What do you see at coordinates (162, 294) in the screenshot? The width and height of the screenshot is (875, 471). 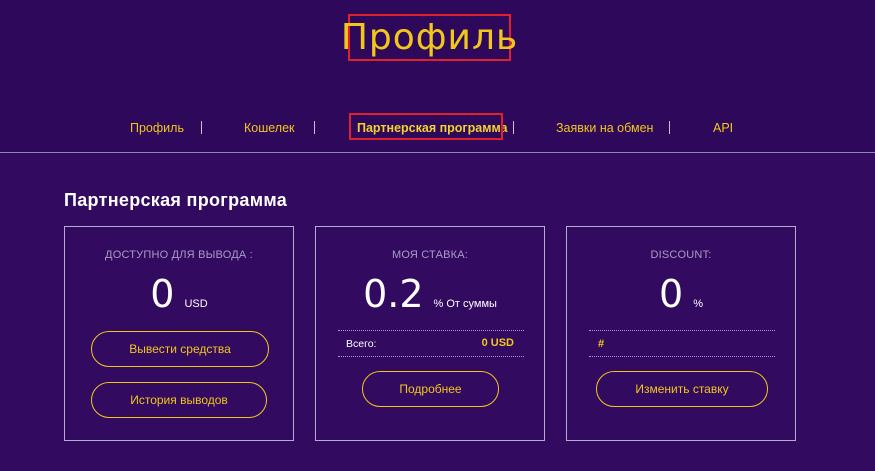 I see `available-value: 0` at bounding box center [162, 294].